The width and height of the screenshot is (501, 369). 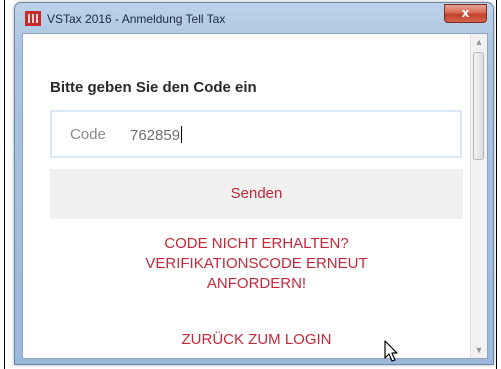 I want to click on app-logo-icon, so click(x=33, y=18).